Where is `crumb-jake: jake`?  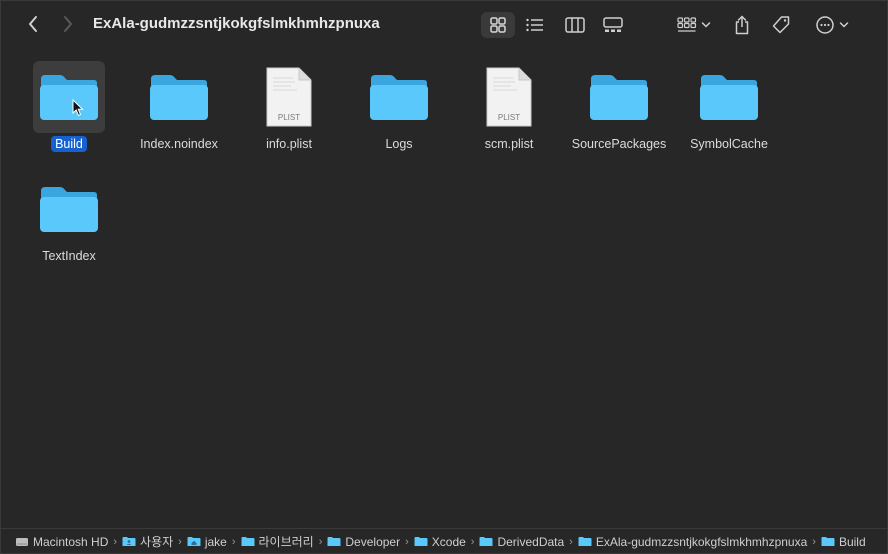
crumb-jake: jake is located at coordinates (207, 542).